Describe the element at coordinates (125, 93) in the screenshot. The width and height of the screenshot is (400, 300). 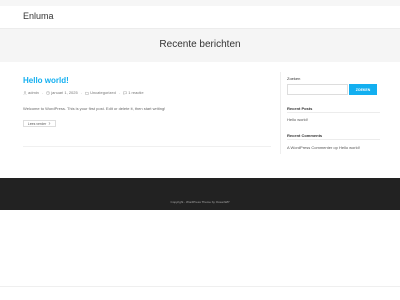
I see `comment-icon` at that location.